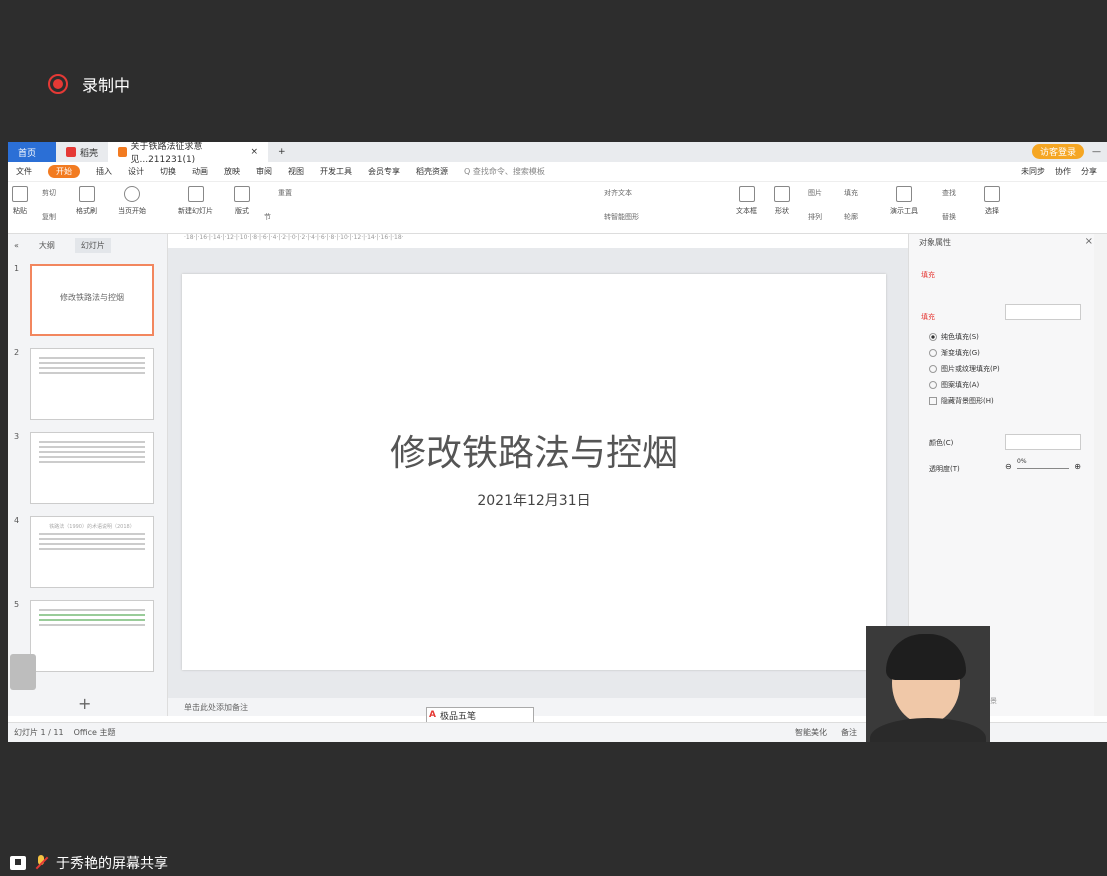 Image resolution: width=1107 pixels, height=876 pixels. Describe the element at coordinates (954, 385) in the screenshot. I see `pattern-fill-option: 图案填充(A)` at that location.